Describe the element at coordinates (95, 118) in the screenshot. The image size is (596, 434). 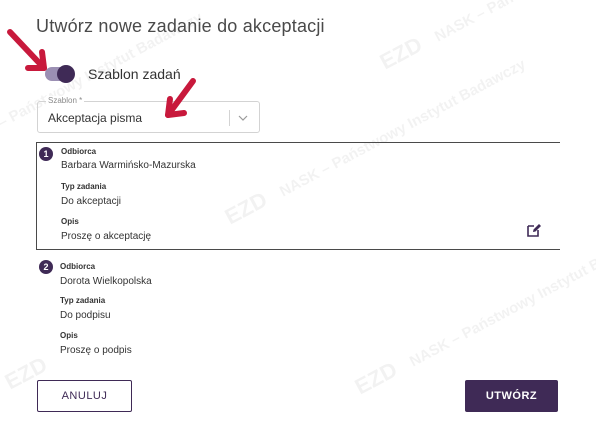
I see `template-select-value: Akceptacja pisma` at that location.